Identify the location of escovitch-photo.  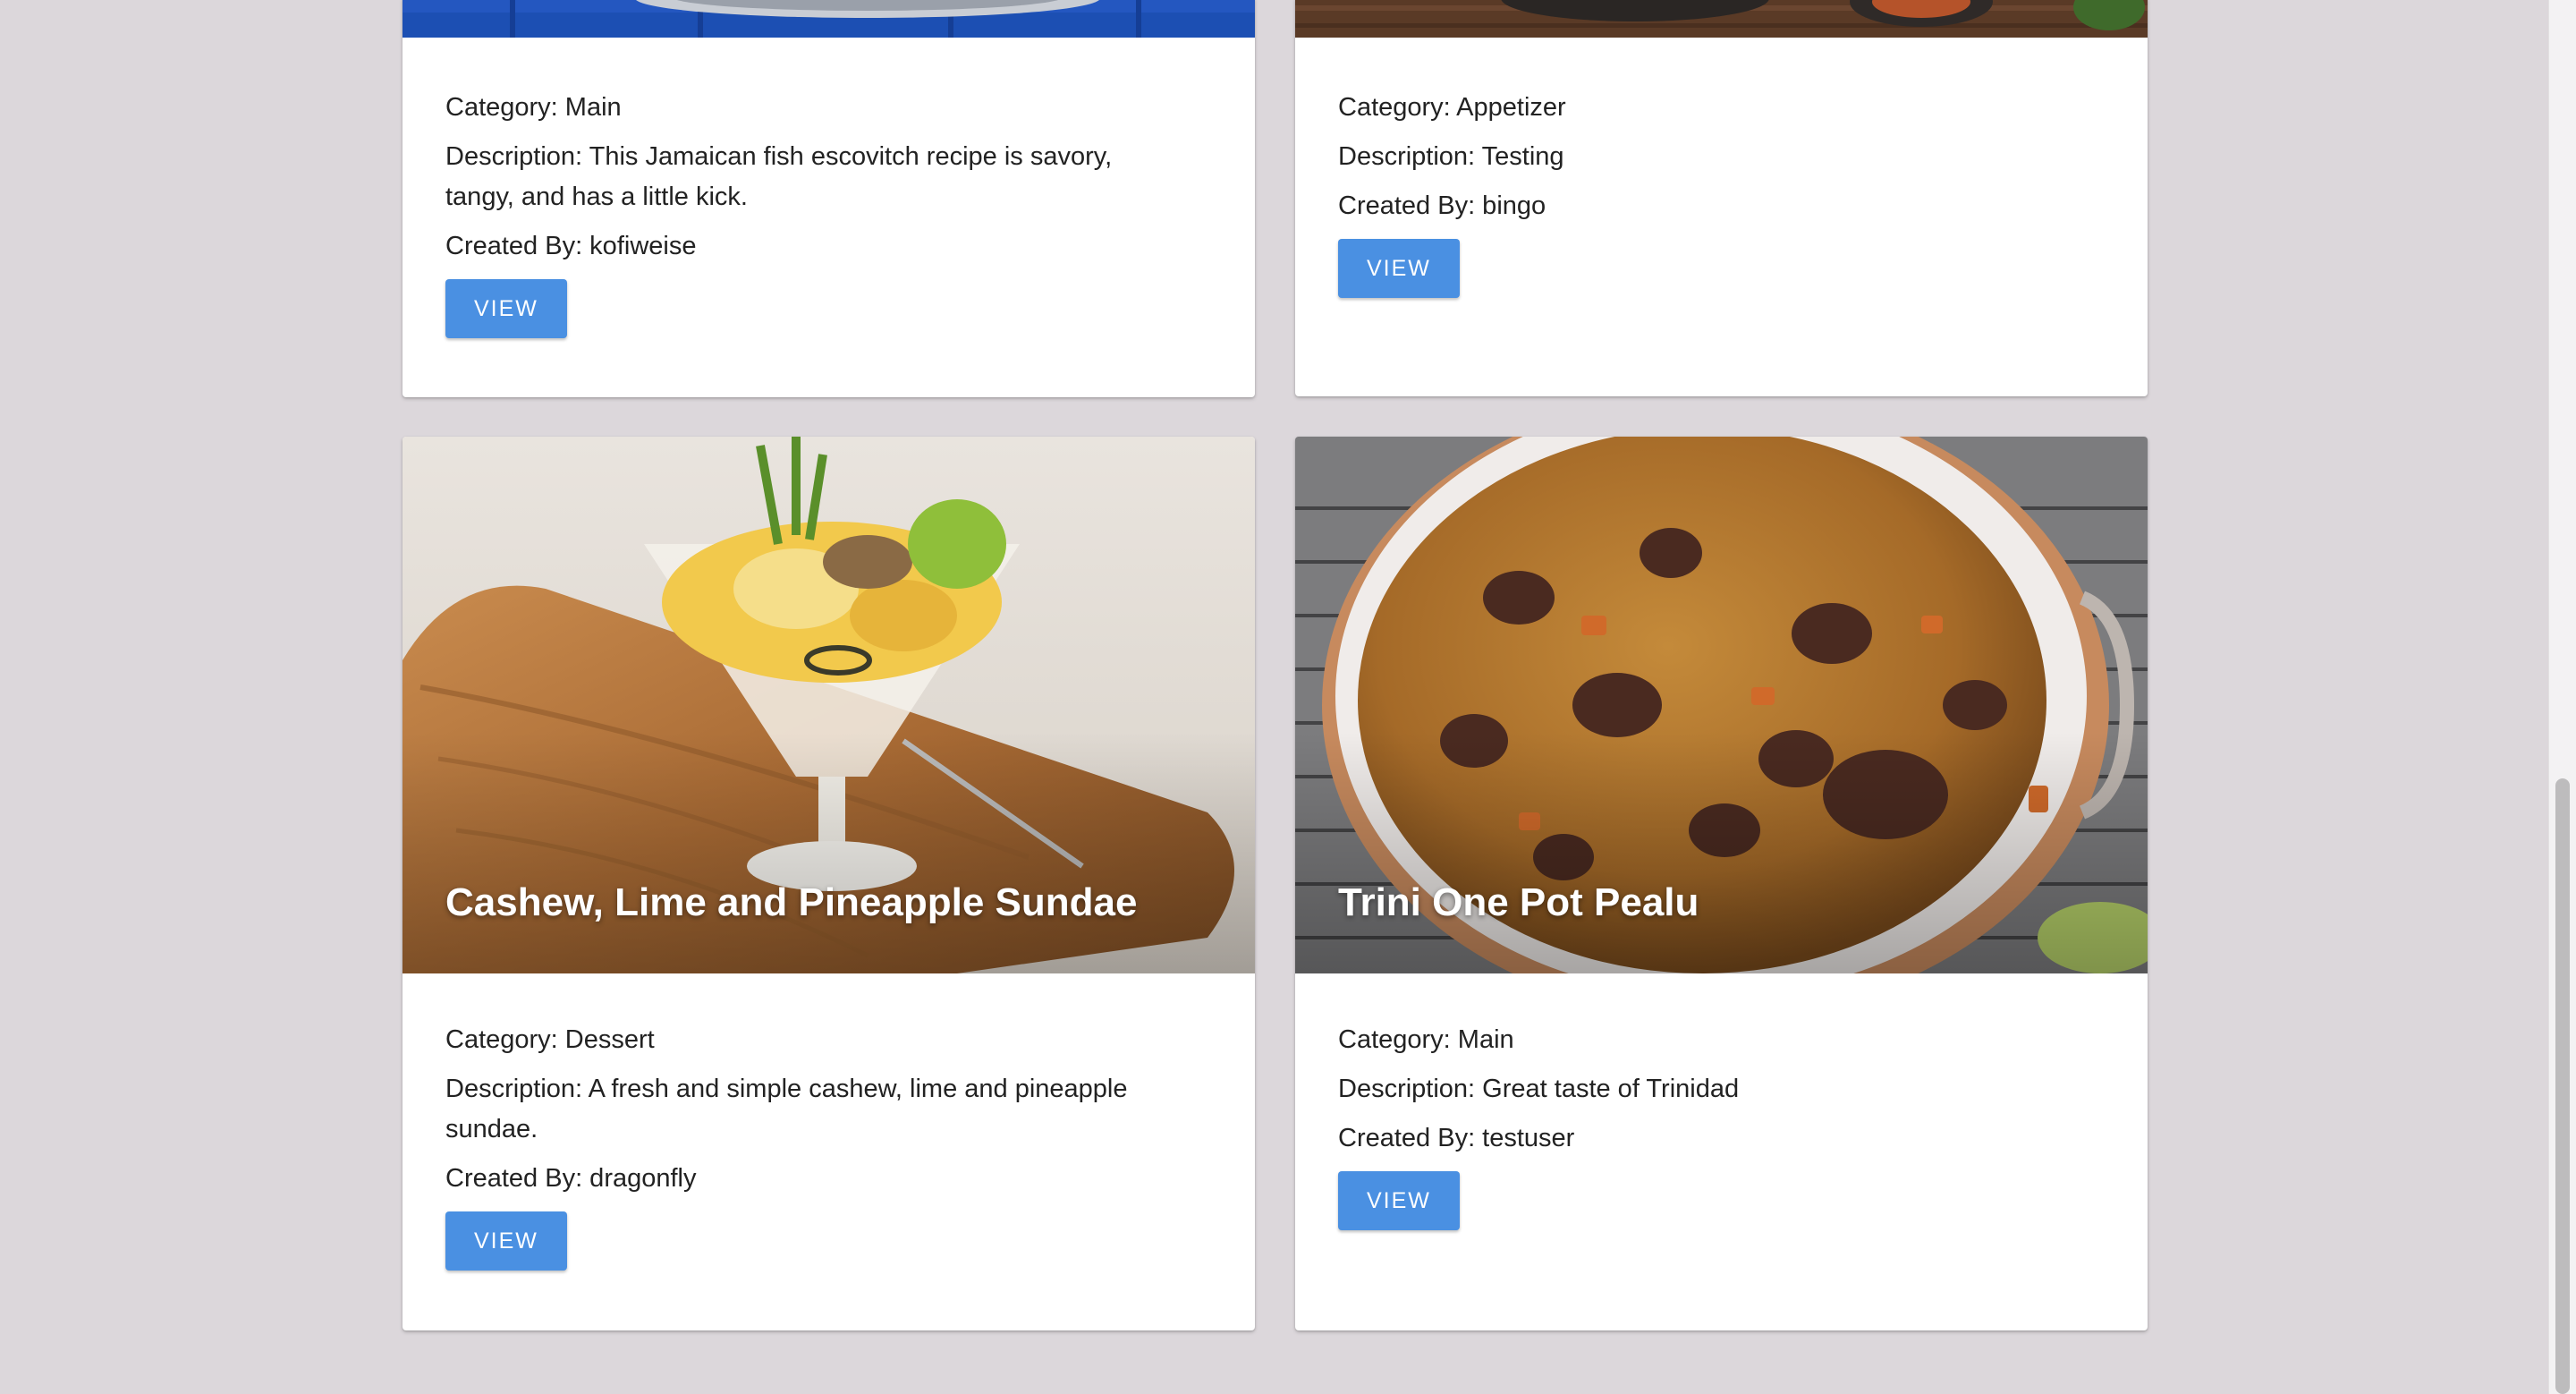
(828, 19).